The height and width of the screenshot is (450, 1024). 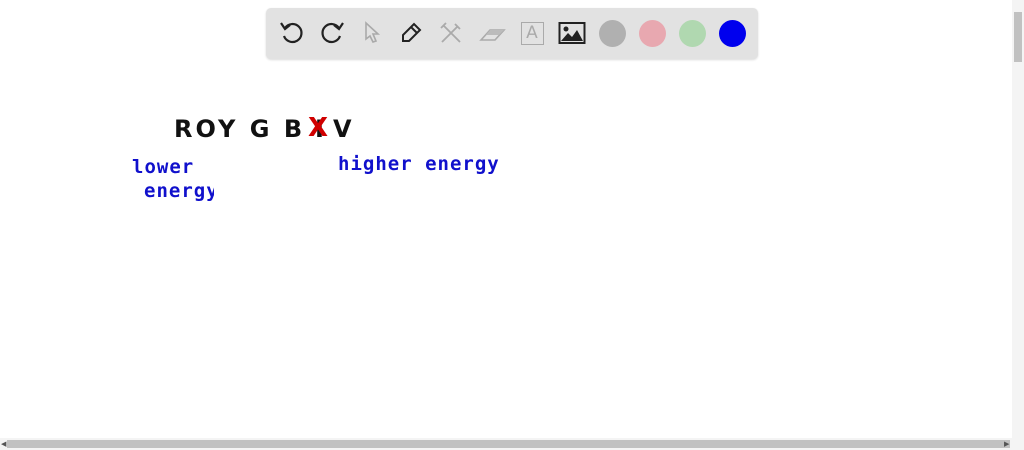 I want to click on image-icon, so click(x=572, y=33).